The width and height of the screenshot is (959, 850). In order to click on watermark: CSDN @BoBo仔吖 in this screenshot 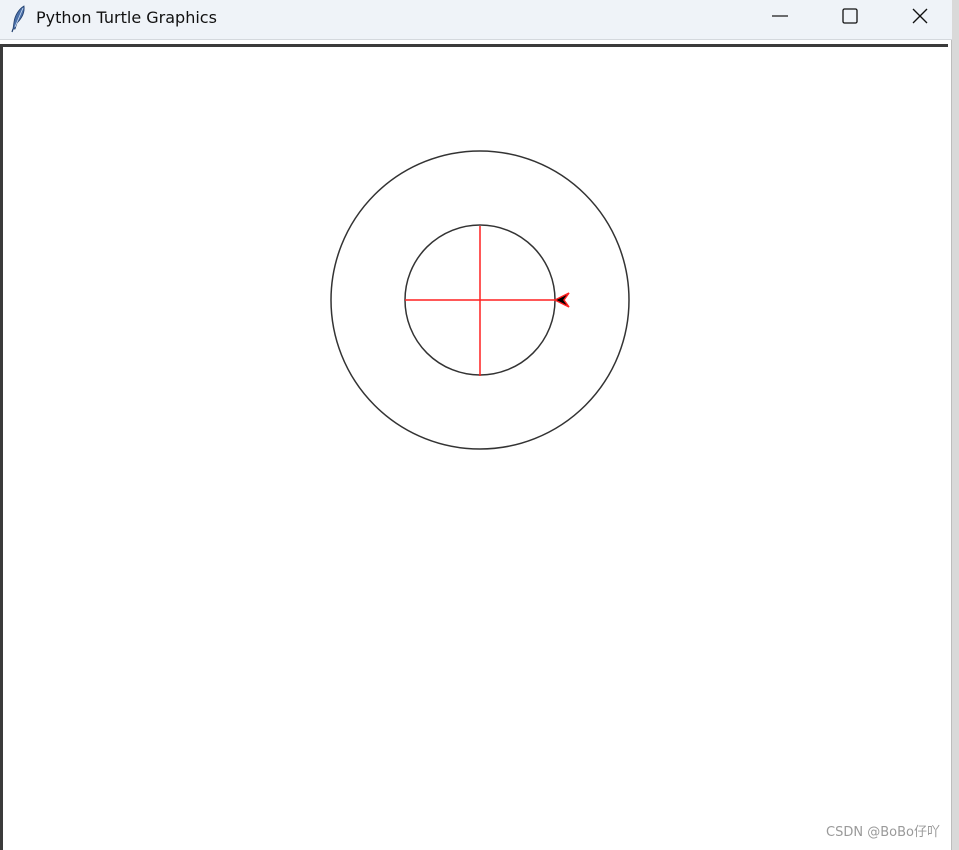, I will do `click(883, 832)`.